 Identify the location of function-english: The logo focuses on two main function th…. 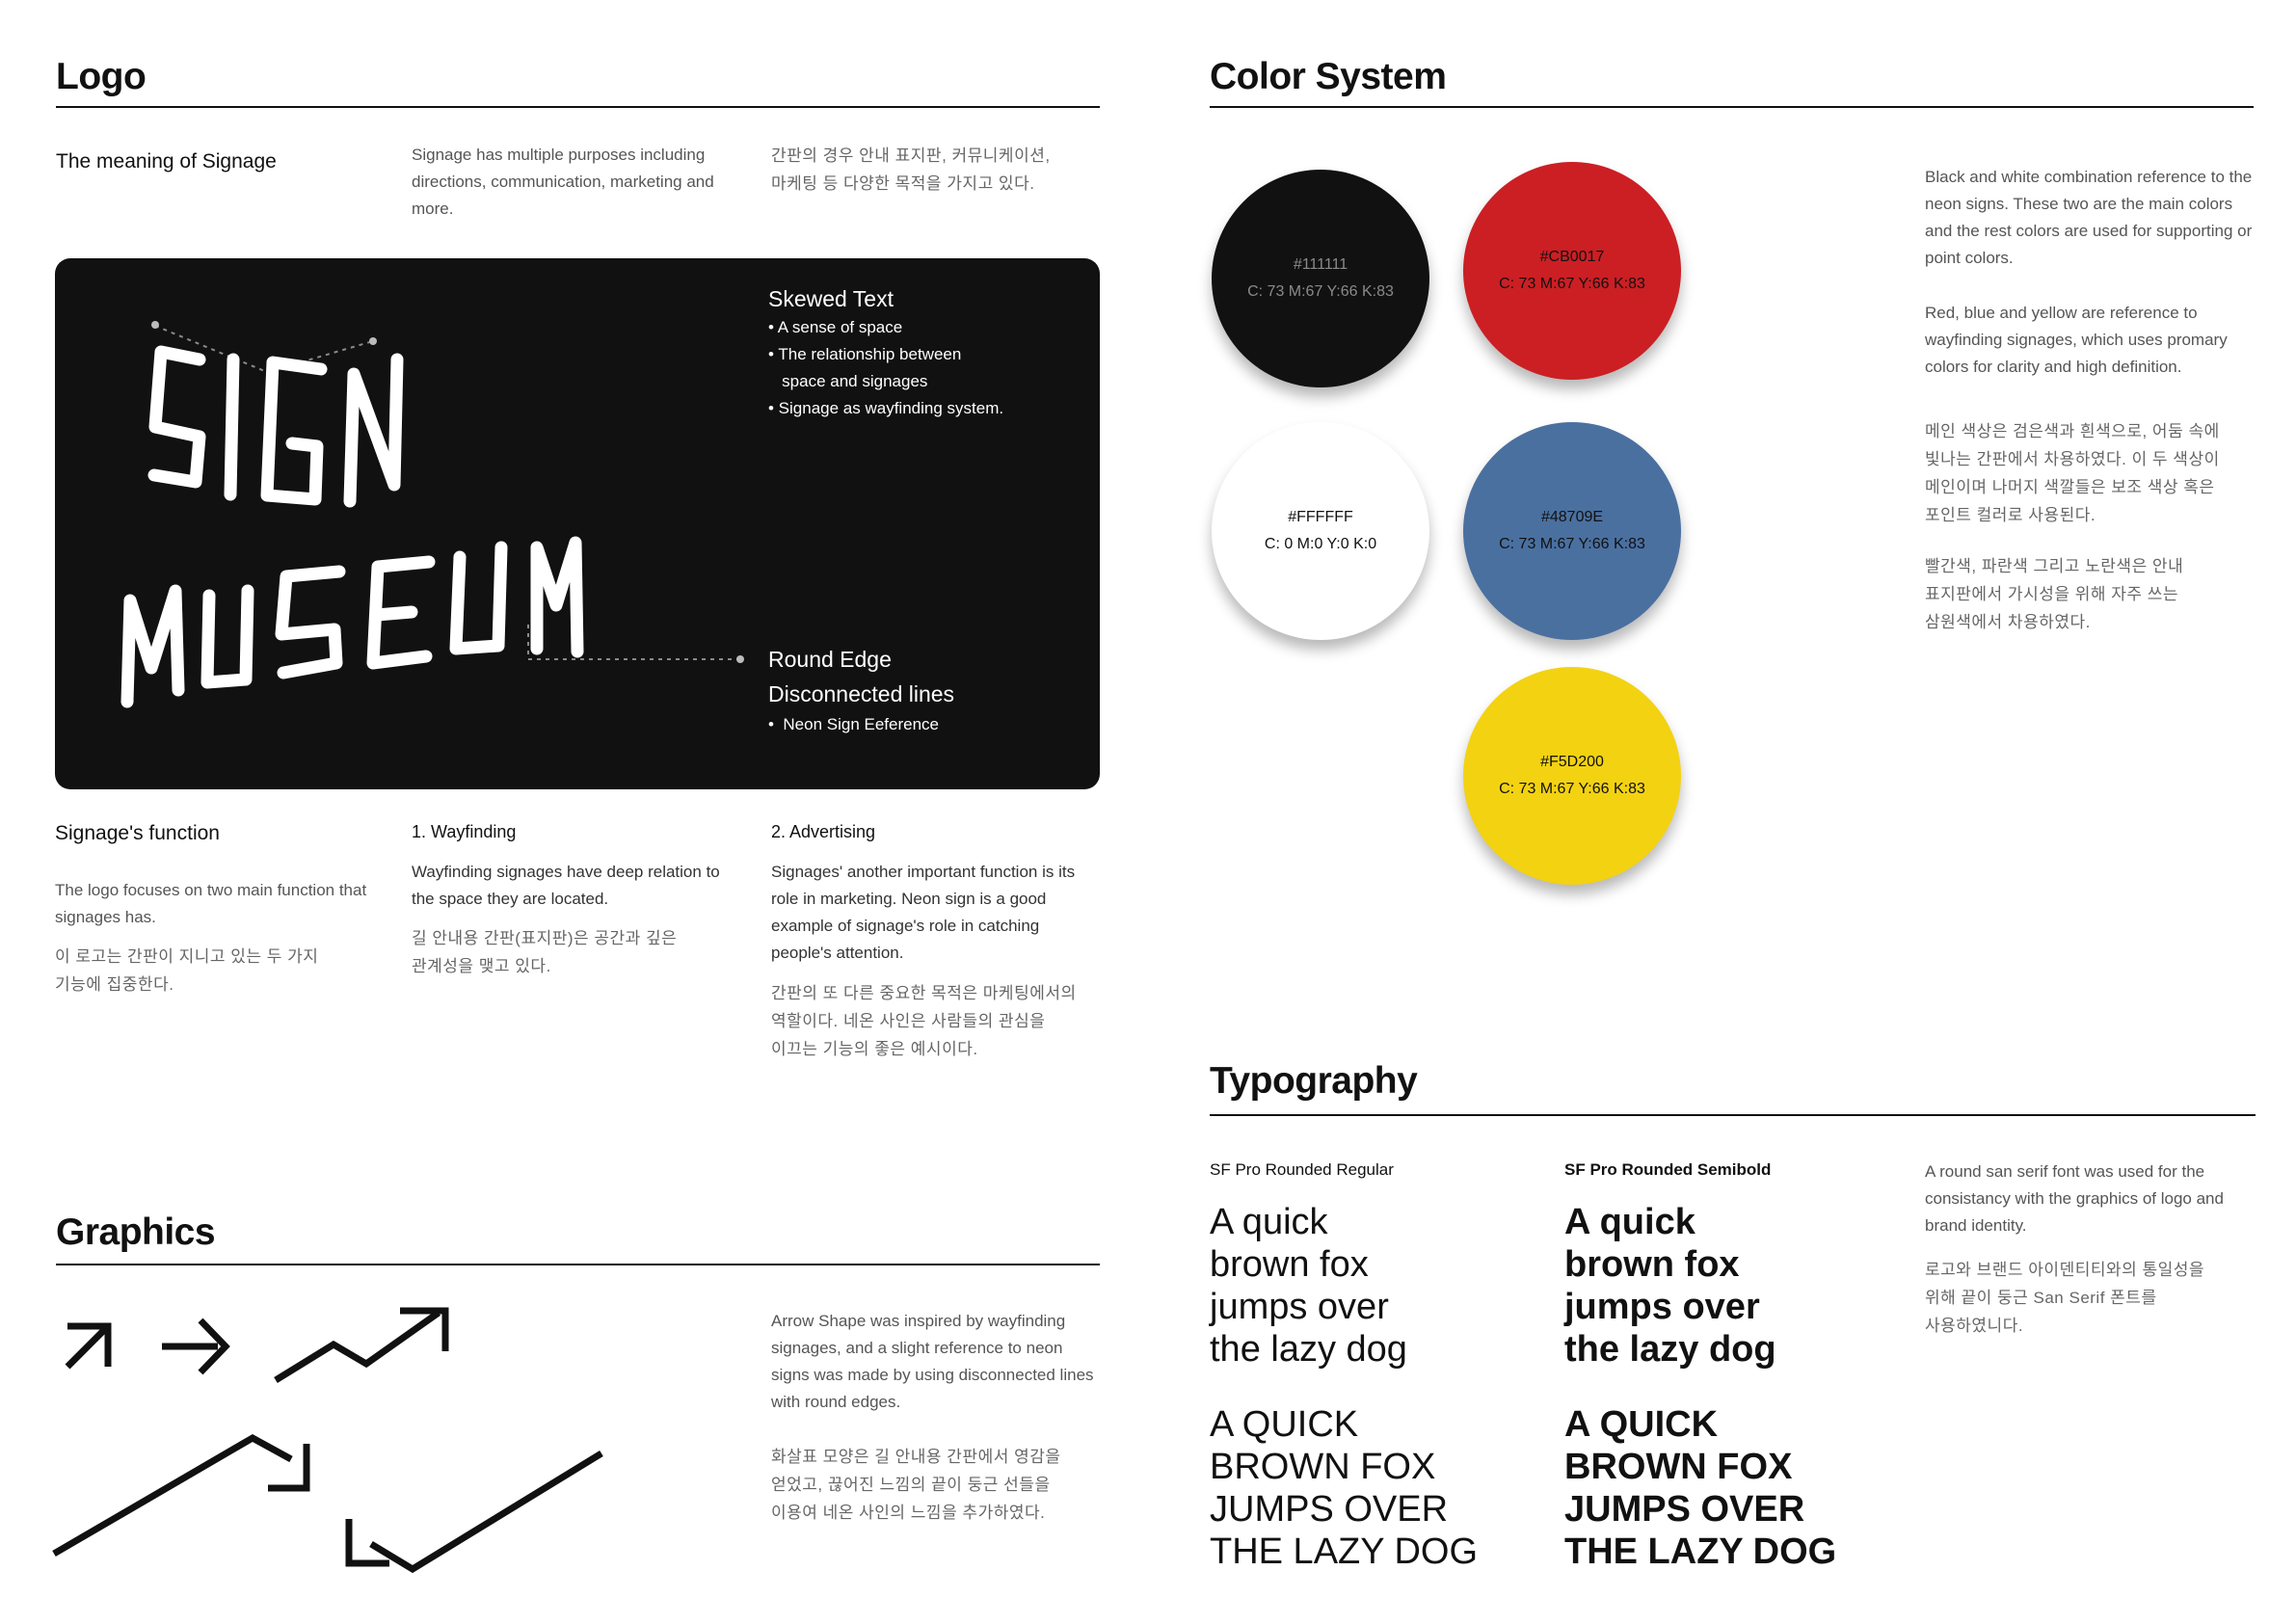
(211, 903).